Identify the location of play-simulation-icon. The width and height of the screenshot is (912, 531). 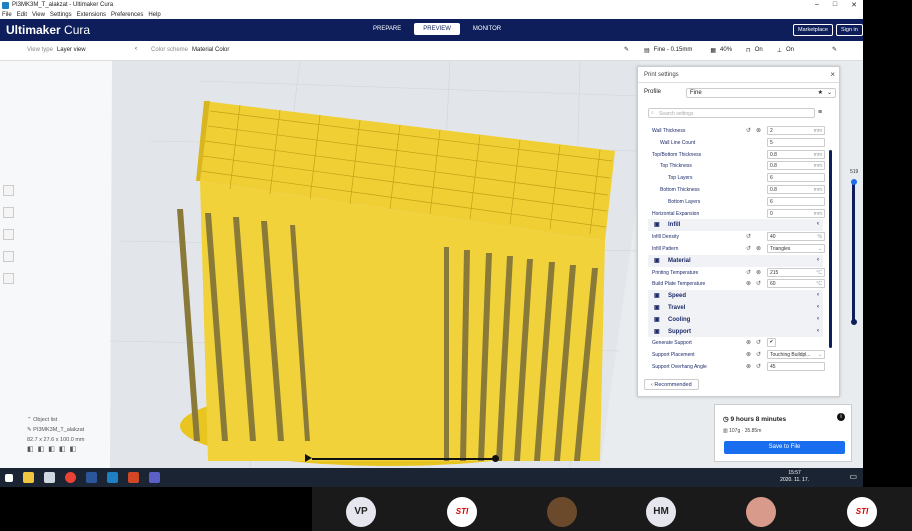
(308, 458).